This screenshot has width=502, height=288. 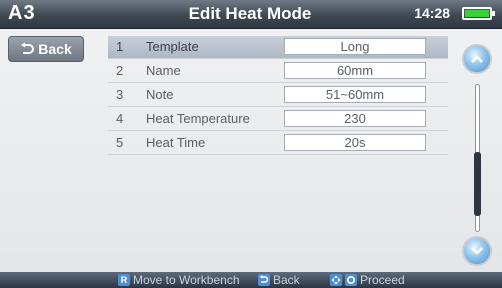 I want to click on row-number: 2, so click(x=120, y=70).